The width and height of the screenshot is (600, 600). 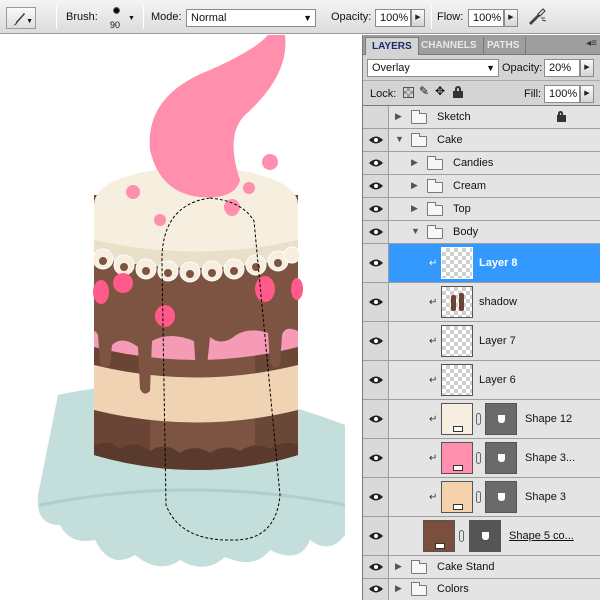 I want to click on layer-opacity-slider-button: ▶, so click(x=587, y=68).